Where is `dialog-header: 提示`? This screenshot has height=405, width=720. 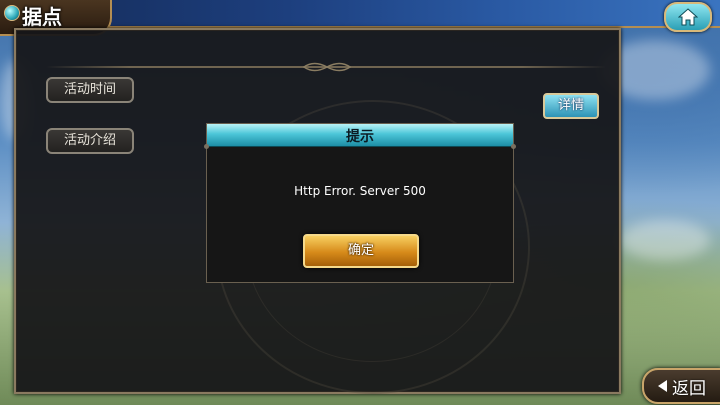 dialog-header: 提示 is located at coordinates (360, 135).